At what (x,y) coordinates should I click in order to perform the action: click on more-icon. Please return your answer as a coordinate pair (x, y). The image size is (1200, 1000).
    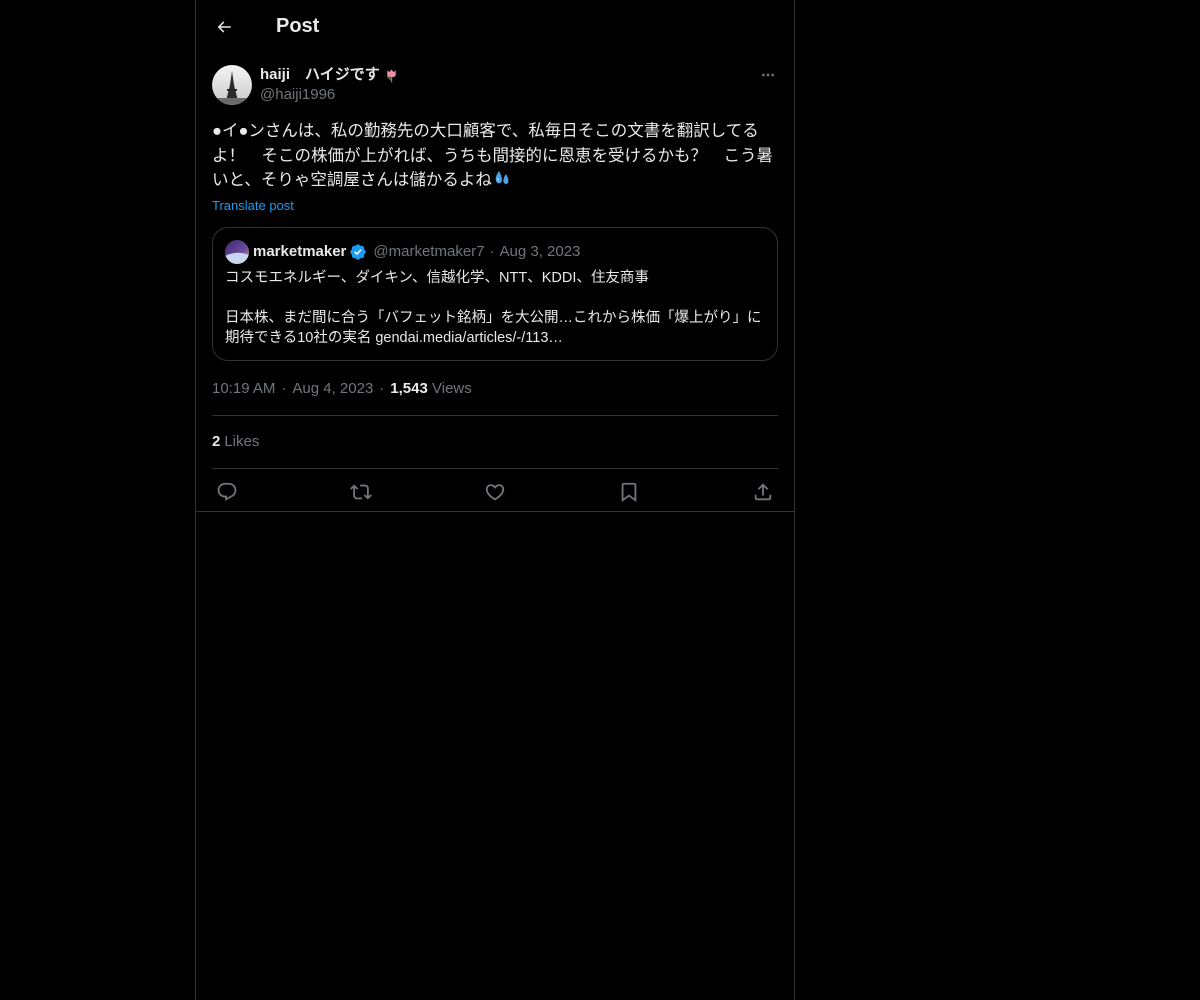
    Looking at the image, I should click on (768, 75).